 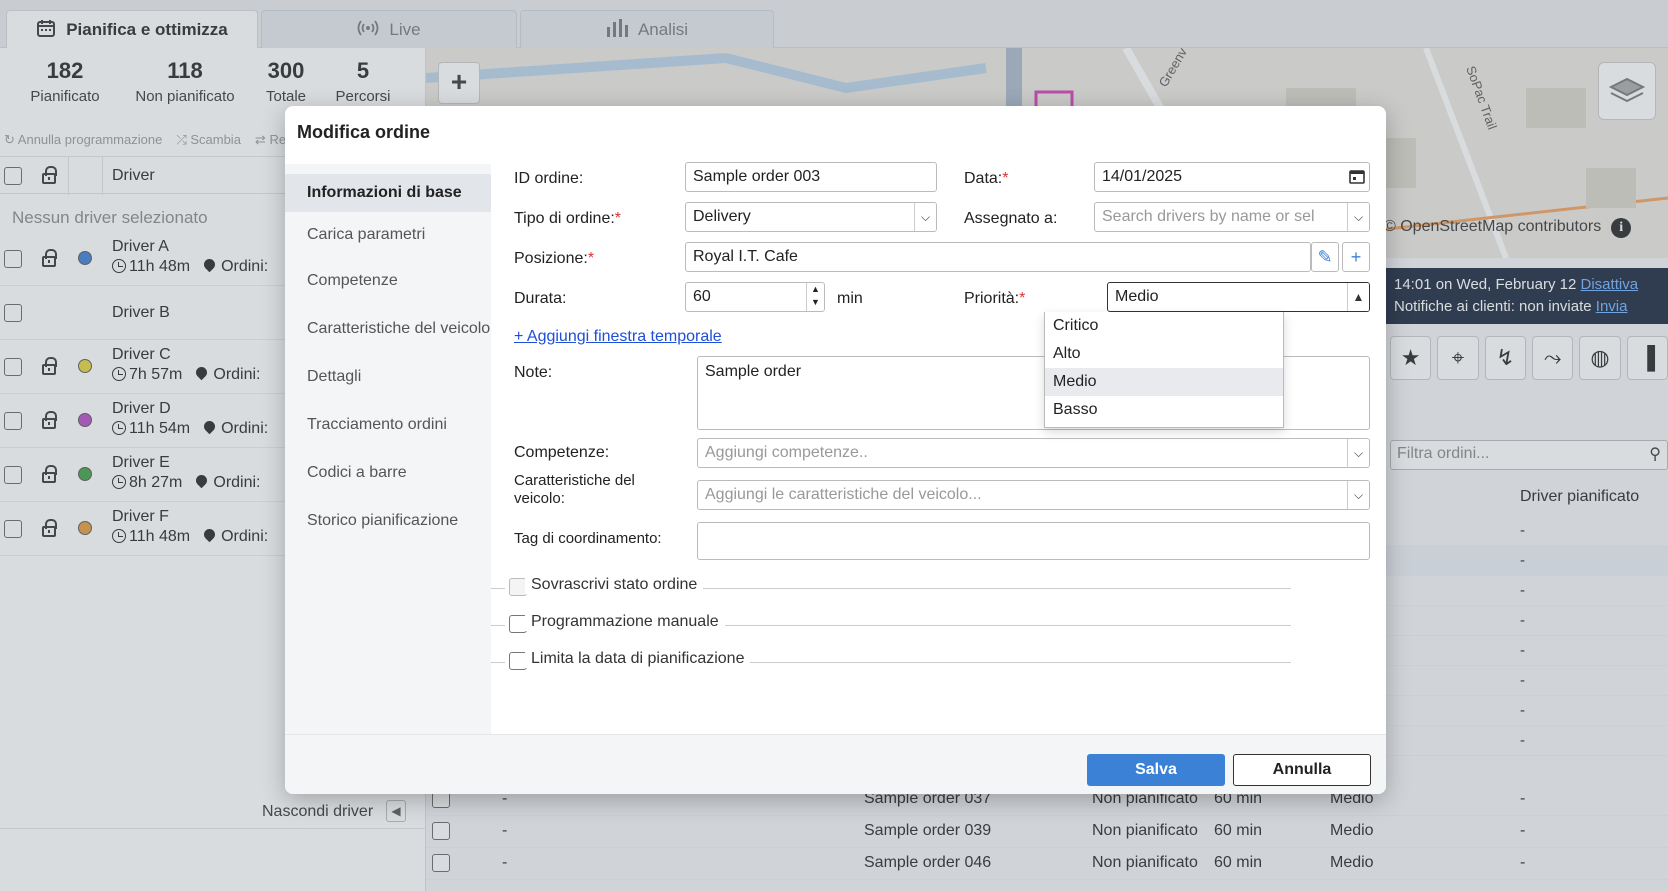 What do you see at coordinates (891, 625) in the screenshot?
I see `manual-scheduling-row: Programmazione manuale` at bounding box center [891, 625].